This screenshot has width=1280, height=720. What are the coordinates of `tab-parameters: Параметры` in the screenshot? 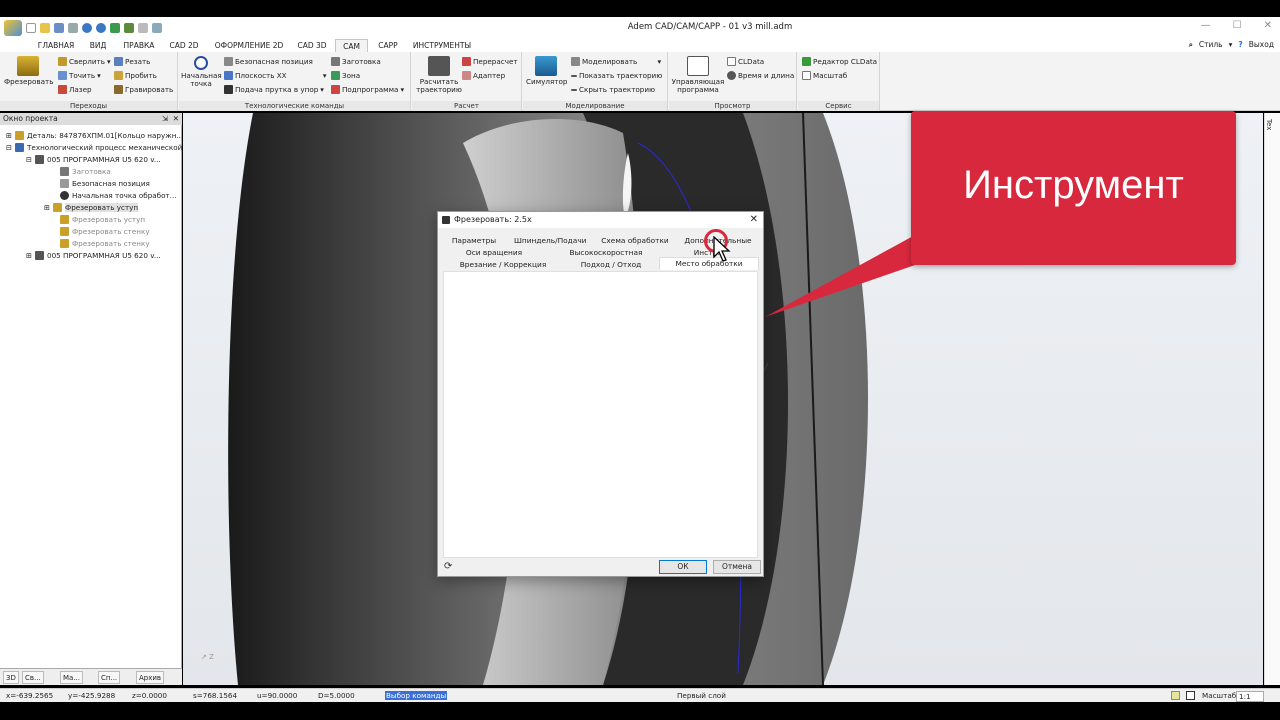 It's located at (474, 240).